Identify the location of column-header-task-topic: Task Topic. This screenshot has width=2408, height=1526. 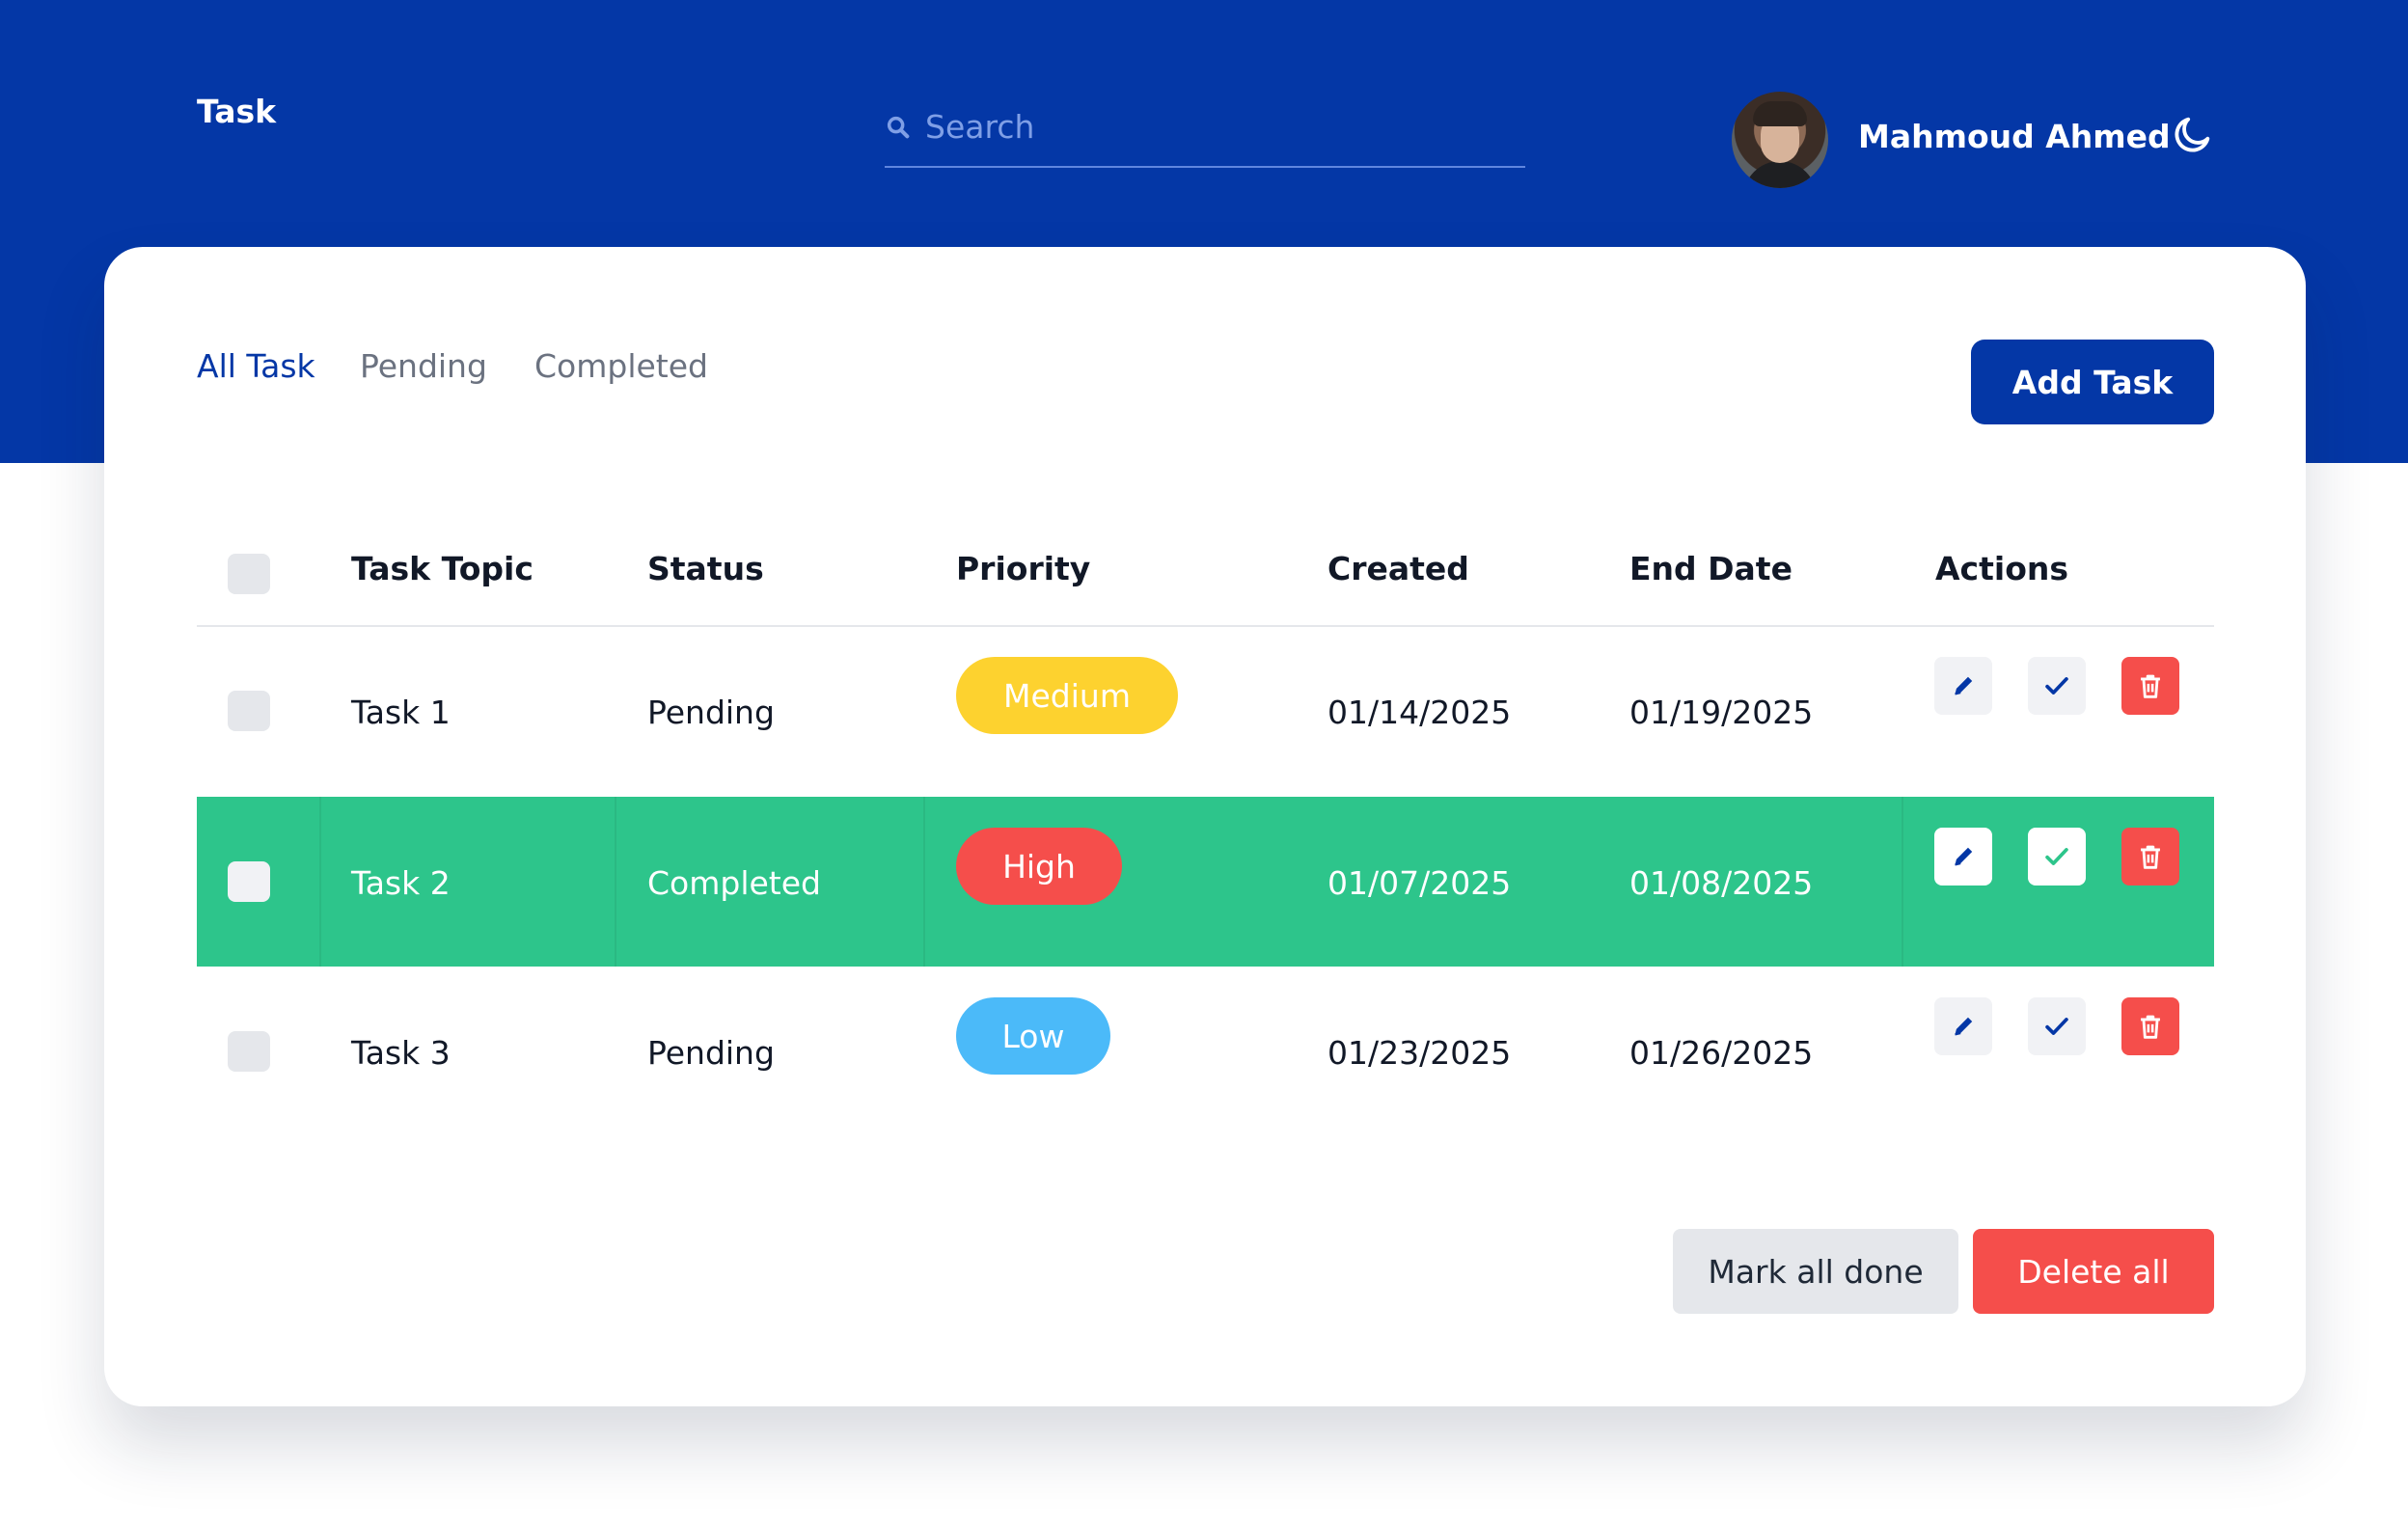
(442, 568).